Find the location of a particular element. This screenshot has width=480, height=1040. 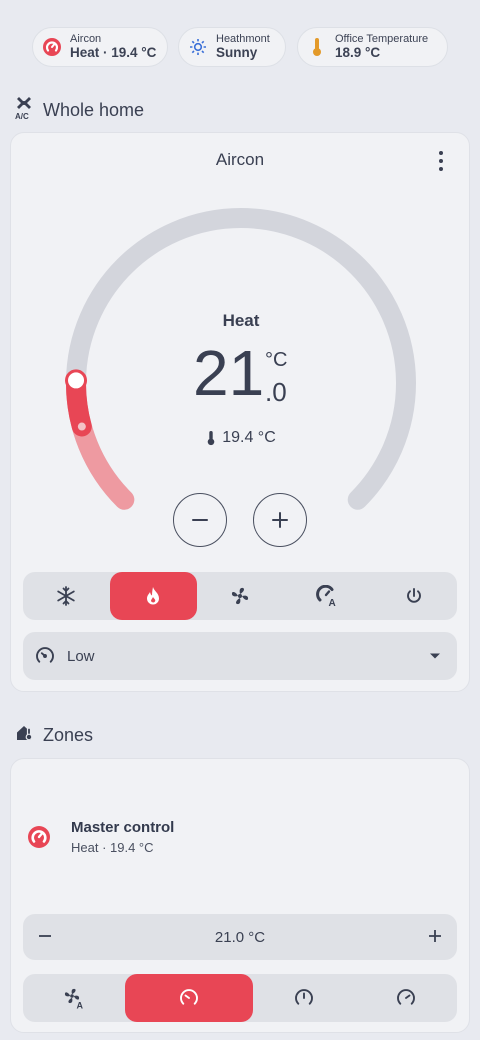

home-thermometer-icon is located at coordinates (25, 735).